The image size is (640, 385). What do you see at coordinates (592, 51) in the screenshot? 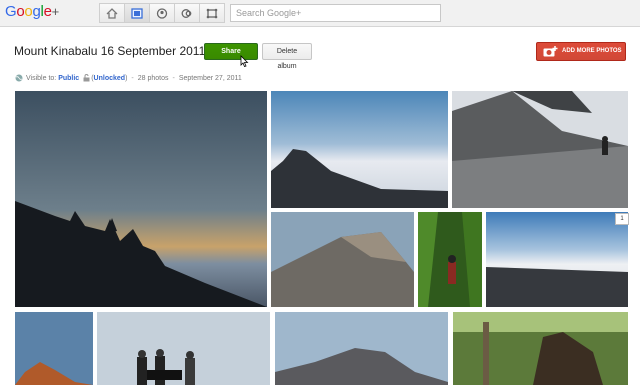
I see `add-more-photos-label: ADD MORE PHOTOS` at bounding box center [592, 51].